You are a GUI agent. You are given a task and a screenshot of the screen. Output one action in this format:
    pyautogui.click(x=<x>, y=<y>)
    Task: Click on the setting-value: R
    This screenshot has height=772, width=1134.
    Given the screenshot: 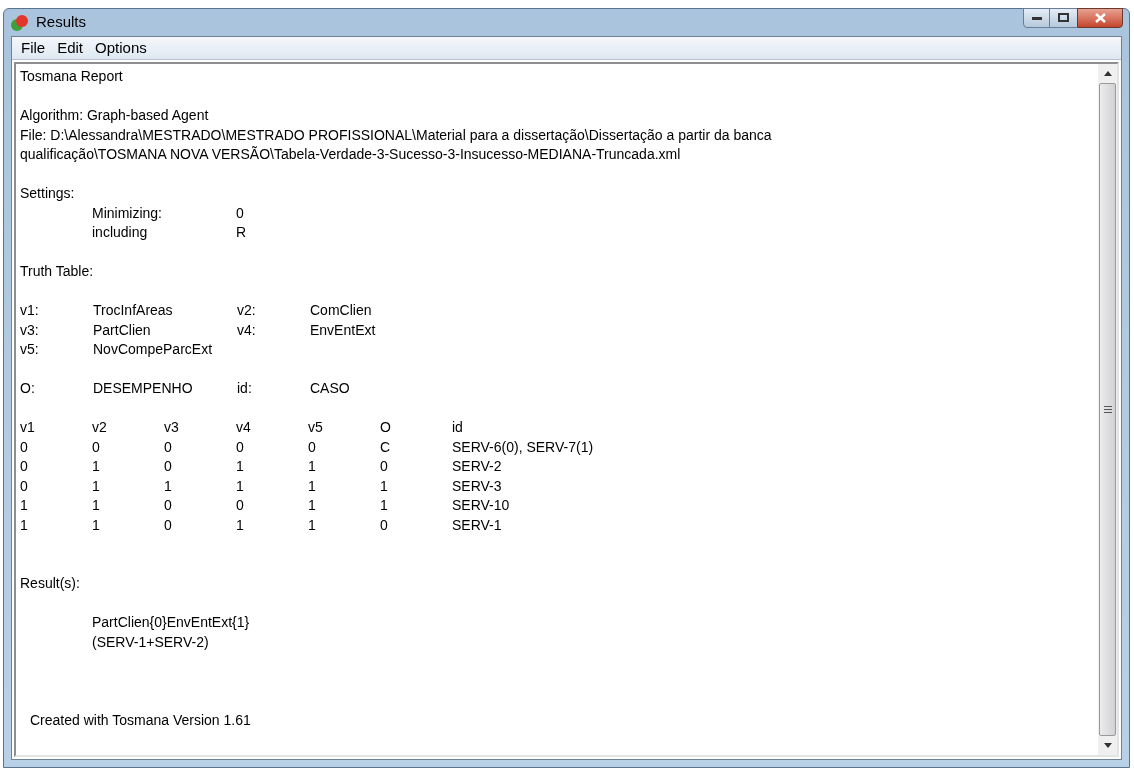 What is the action you would take?
    pyautogui.click(x=241, y=232)
    